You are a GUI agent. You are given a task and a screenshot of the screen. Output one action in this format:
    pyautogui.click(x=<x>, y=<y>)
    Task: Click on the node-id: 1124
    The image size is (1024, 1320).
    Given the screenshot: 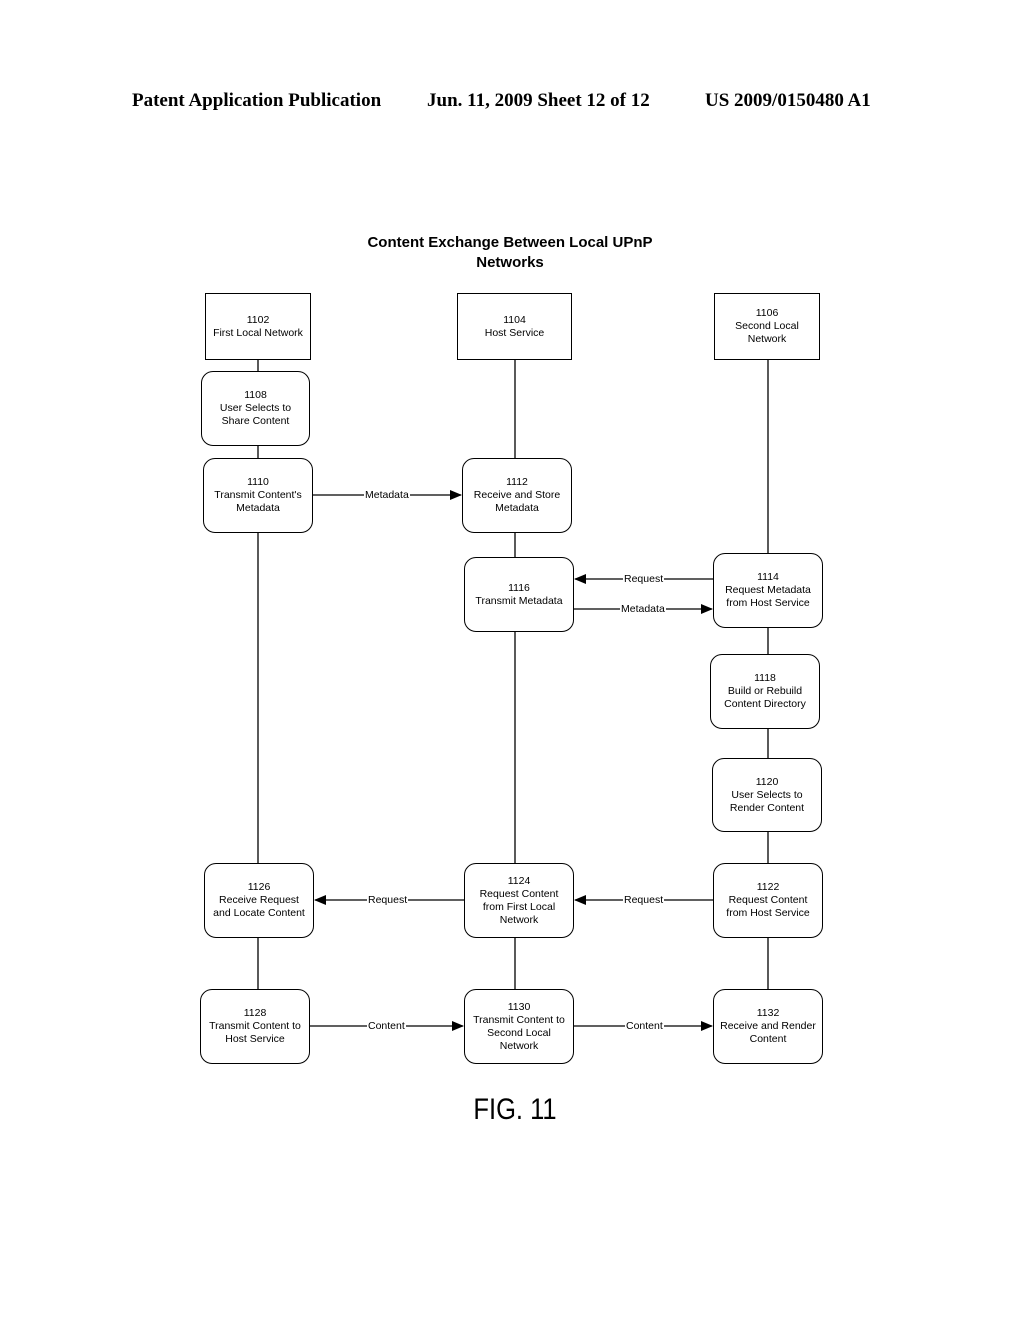 What is the action you would take?
    pyautogui.click(x=519, y=880)
    